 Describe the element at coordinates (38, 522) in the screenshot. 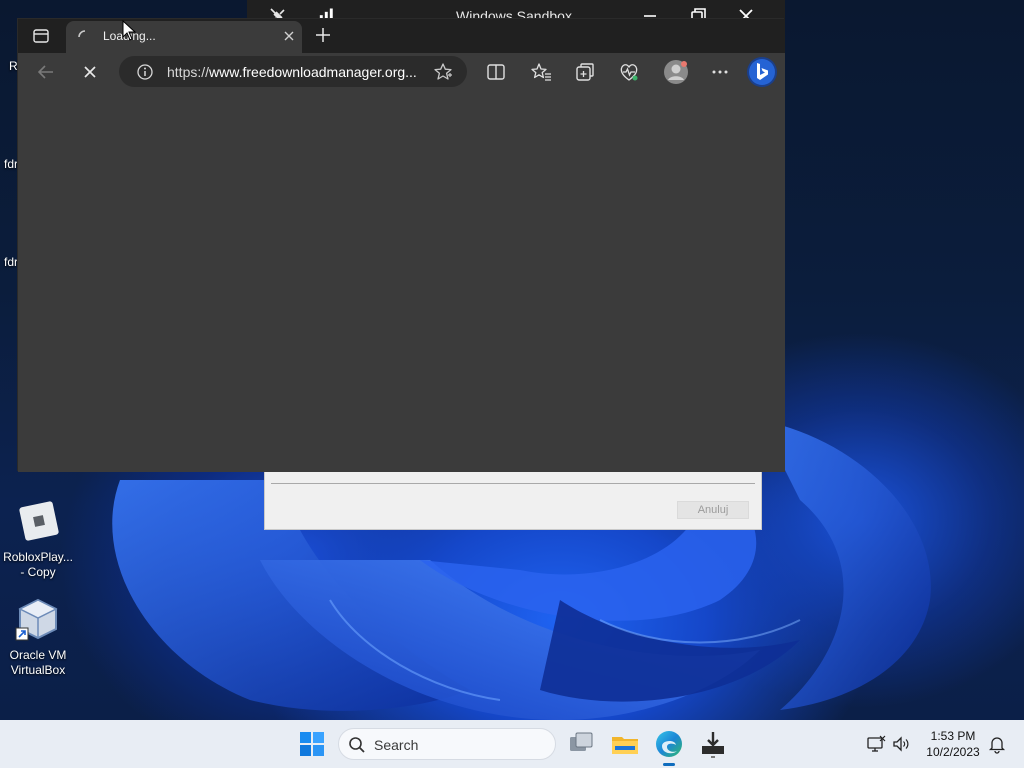

I see `roblox-icon` at that location.